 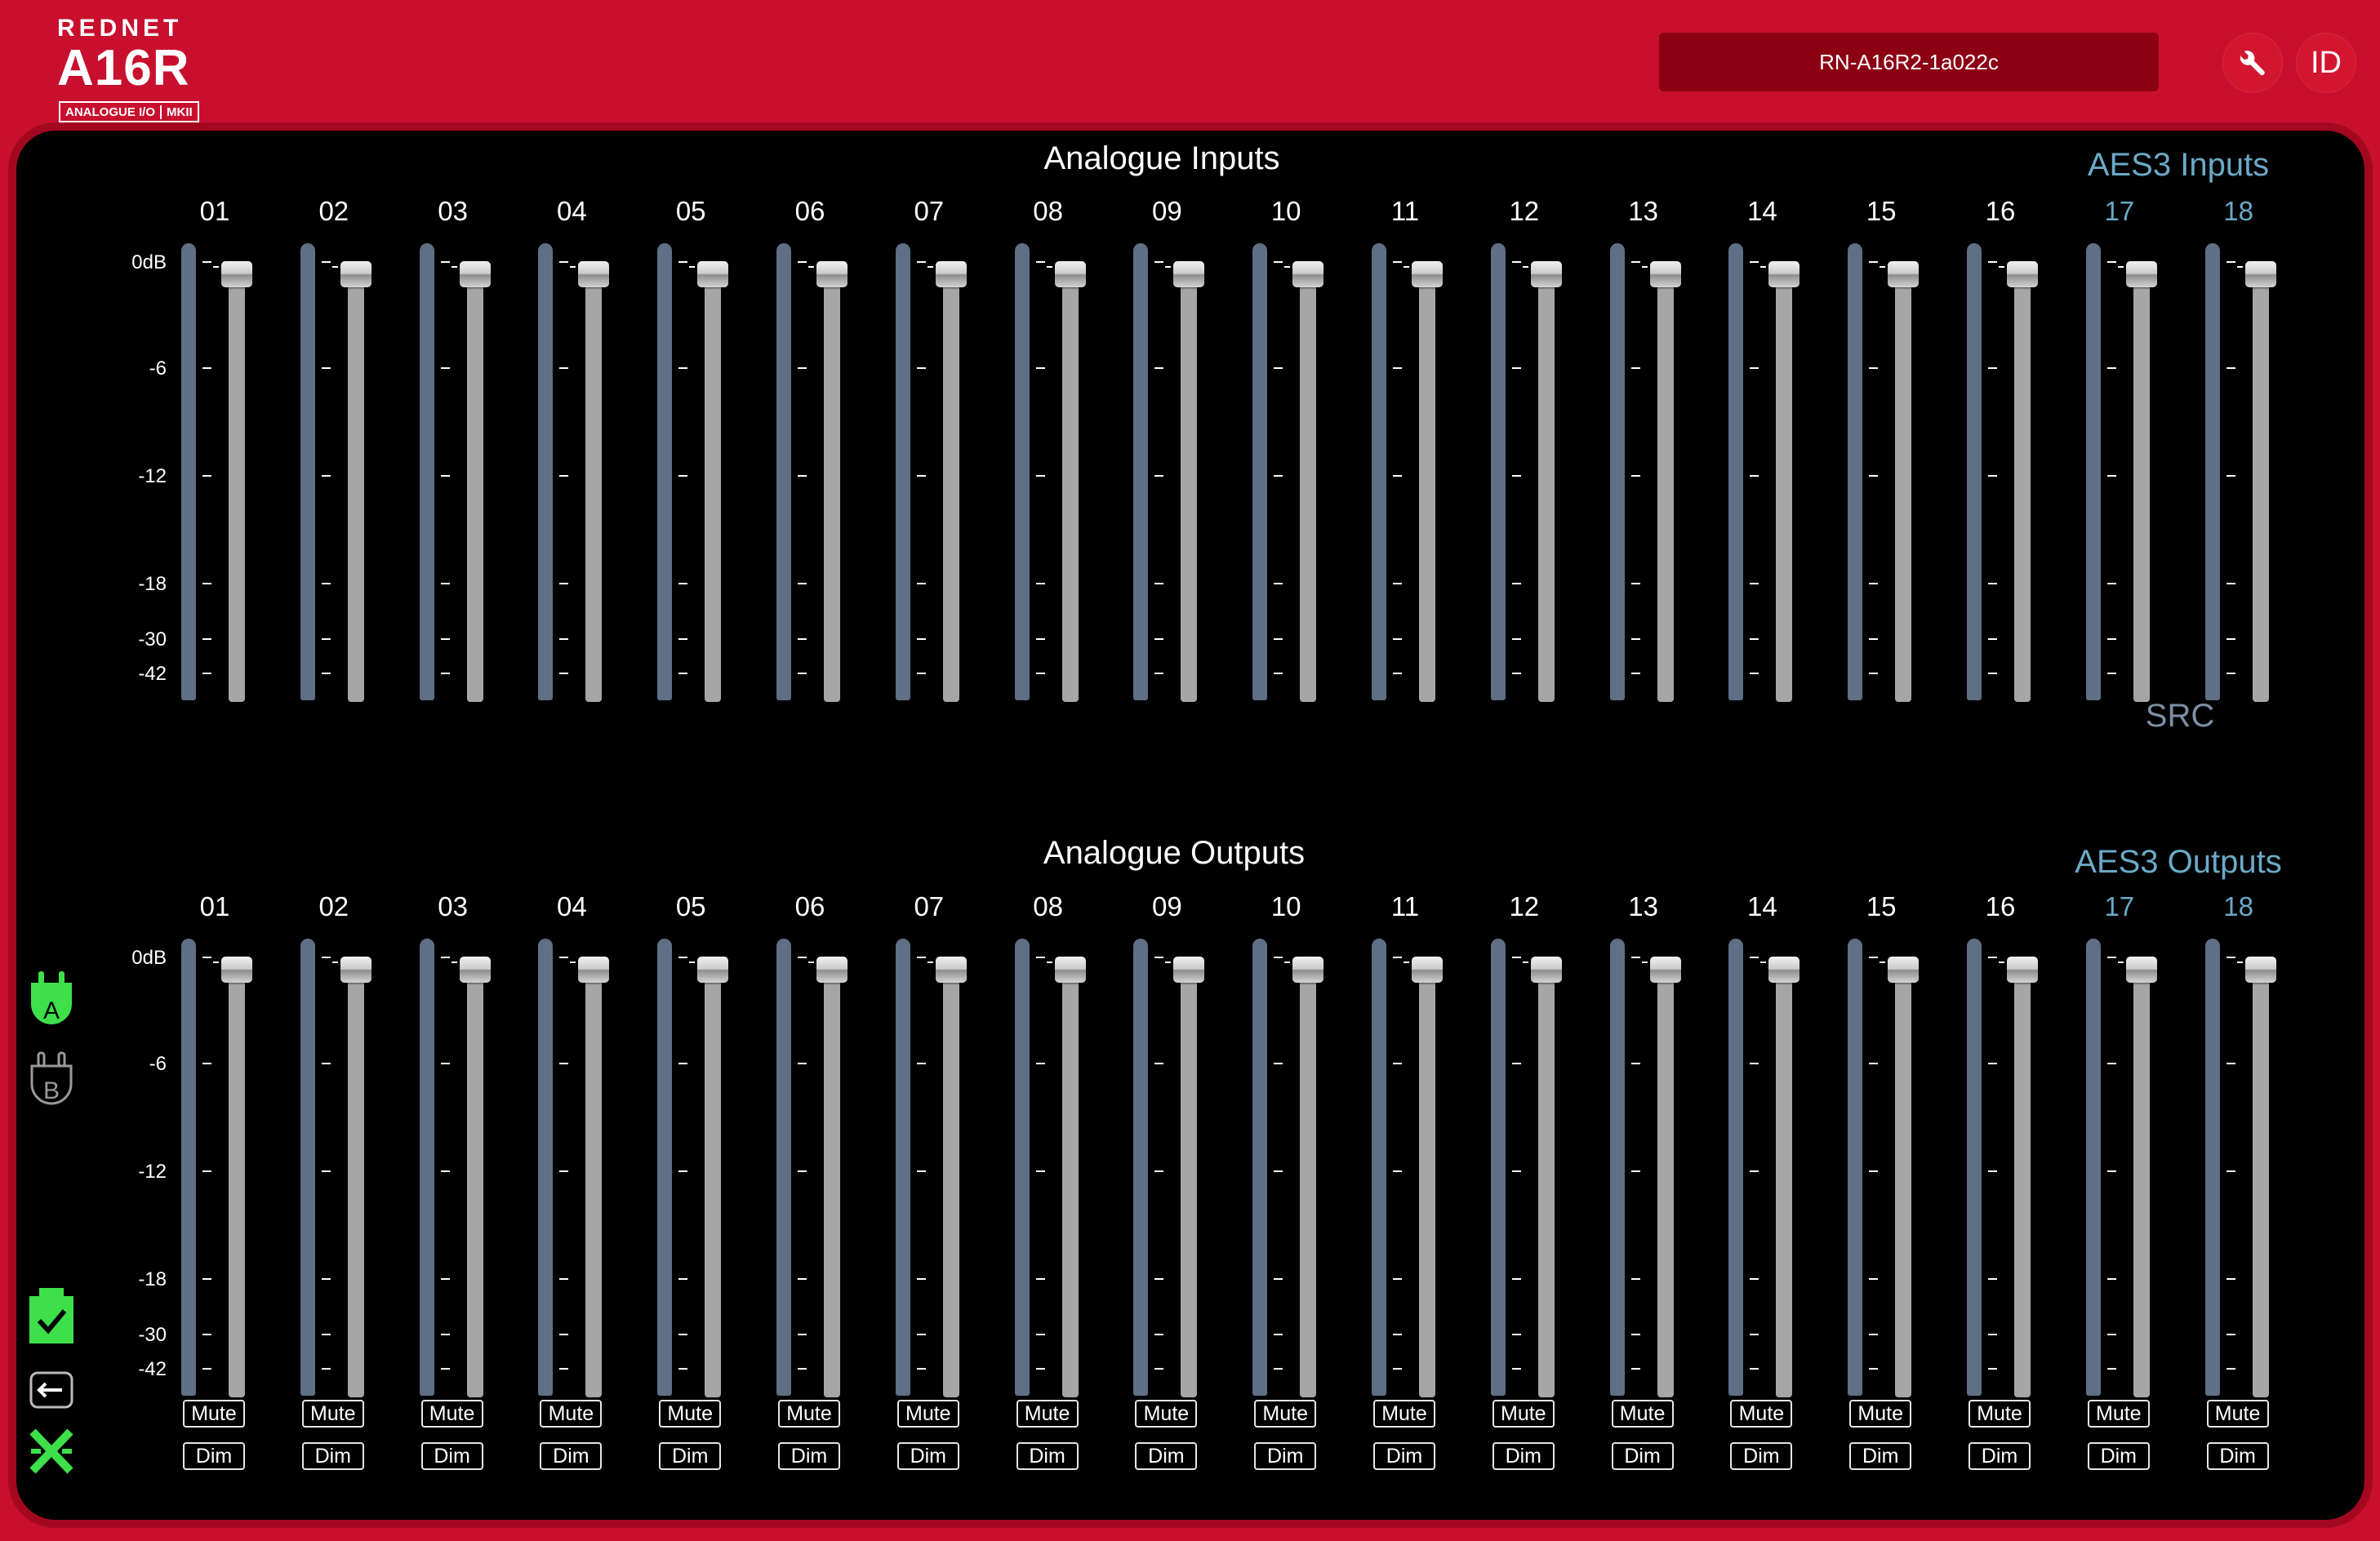 What do you see at coordinates (52, 1003) in the screenshot?
I see `network-a-plug-icon: A` at bounding box center [52, 1003].